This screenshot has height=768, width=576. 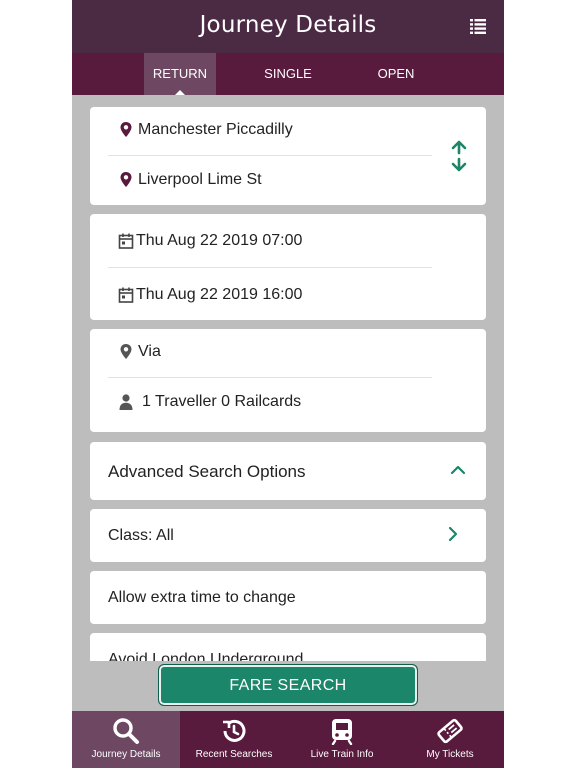 I want to click on travellers-field: 1 Traveller 0 Railcards, so click(x=270, y=403).